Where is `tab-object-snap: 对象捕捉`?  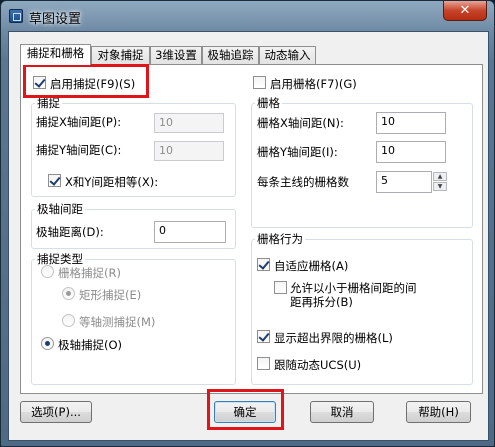
tab-object-snap: 对象捕捉 is located at coordinates (120, 55).